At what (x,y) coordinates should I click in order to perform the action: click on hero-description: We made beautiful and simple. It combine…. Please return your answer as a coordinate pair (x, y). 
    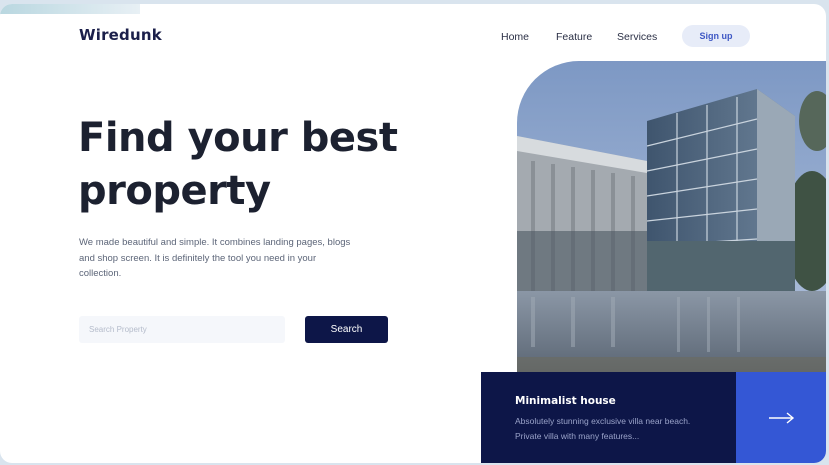
    Looking at the image, I should click on (215, 258).